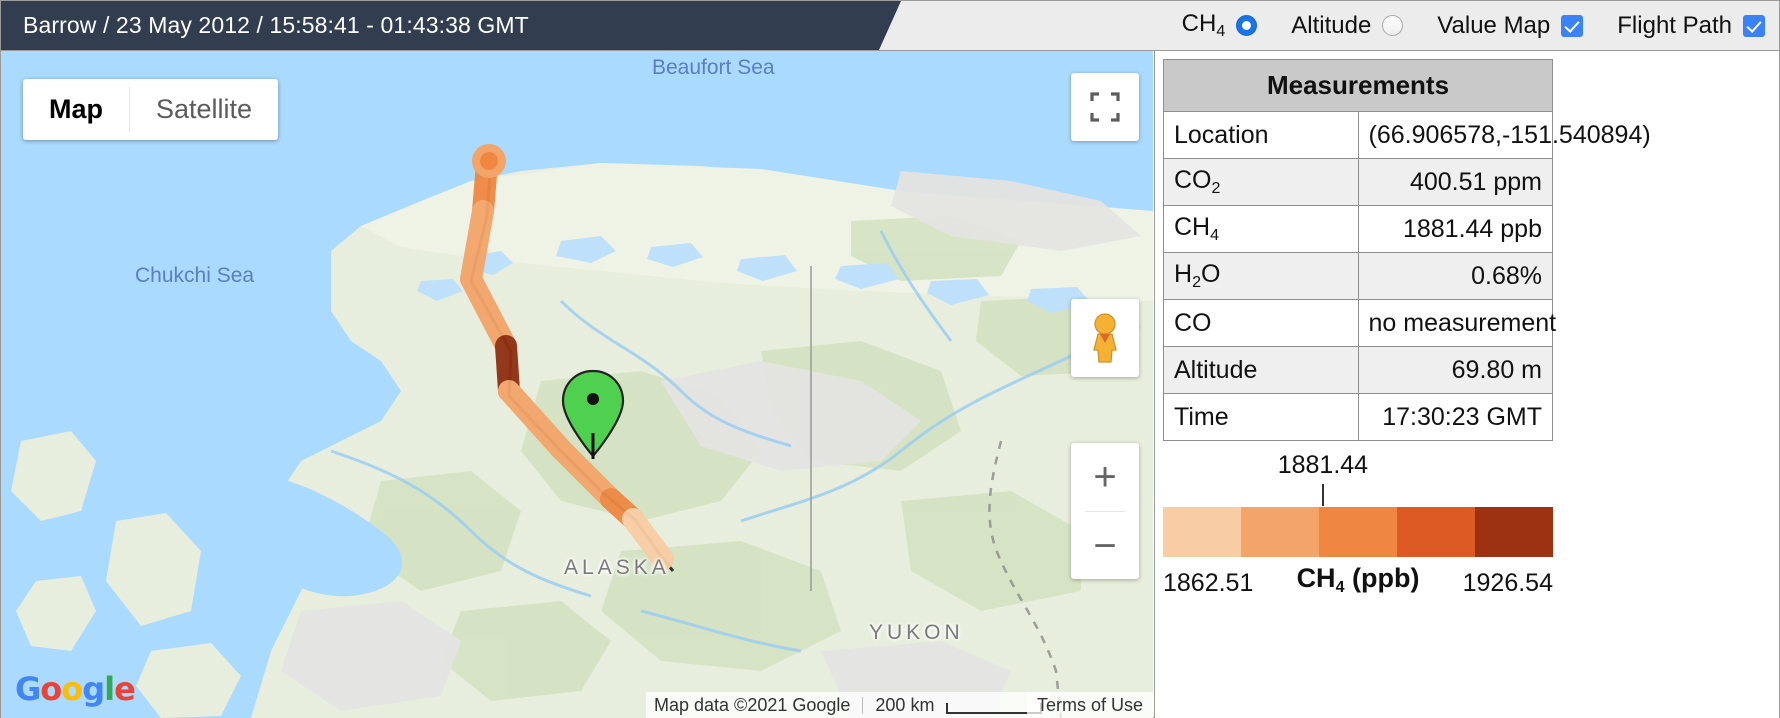  Describe the element at coordinates (1089, 705) in the screenshot. I see `terms-of-use-link: Terms of Use` at that location.